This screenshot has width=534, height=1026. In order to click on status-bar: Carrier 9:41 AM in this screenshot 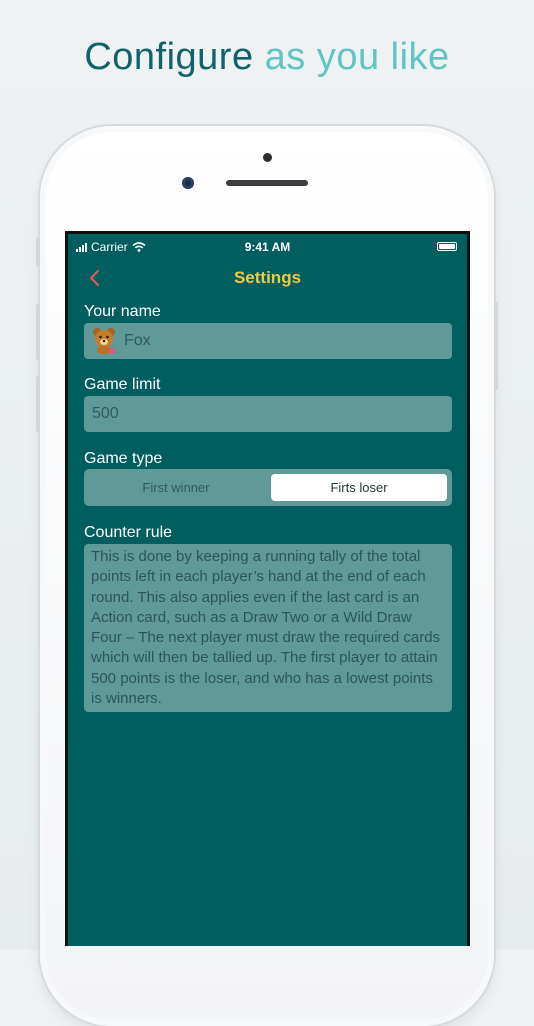, I will do `click(267, 247)`.